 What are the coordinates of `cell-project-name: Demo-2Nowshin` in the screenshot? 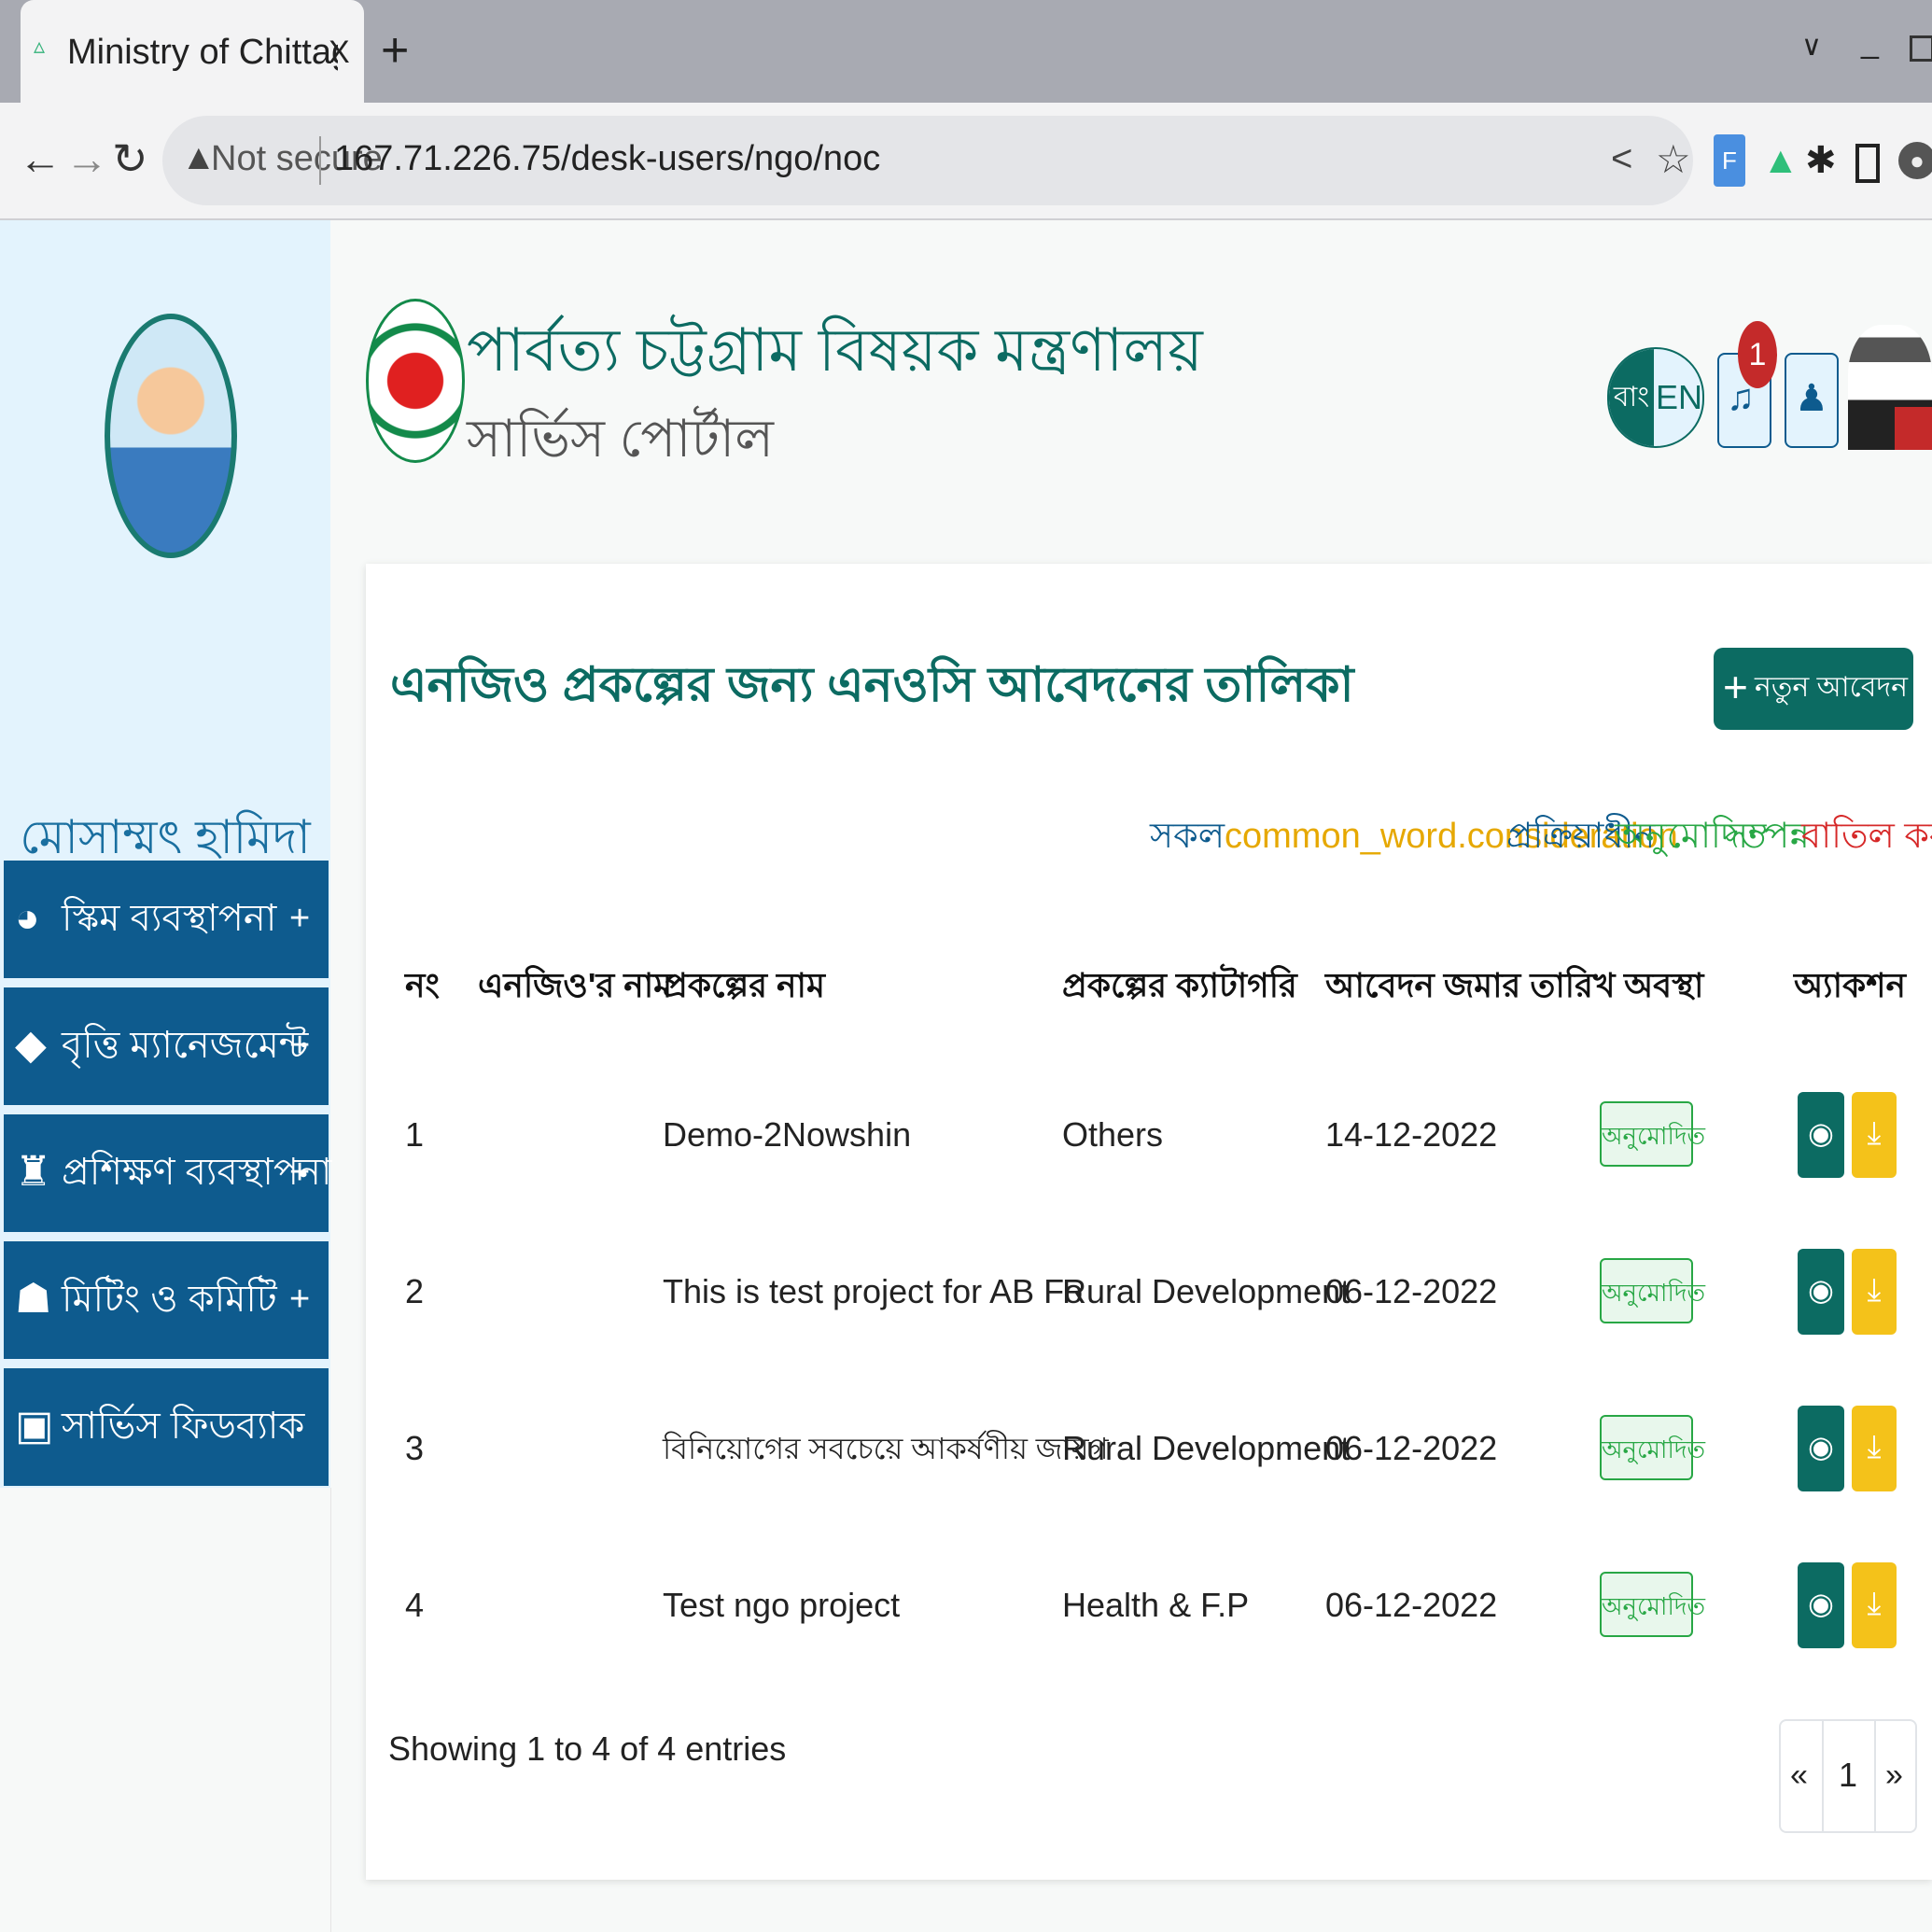 It's located at (787, 1134).